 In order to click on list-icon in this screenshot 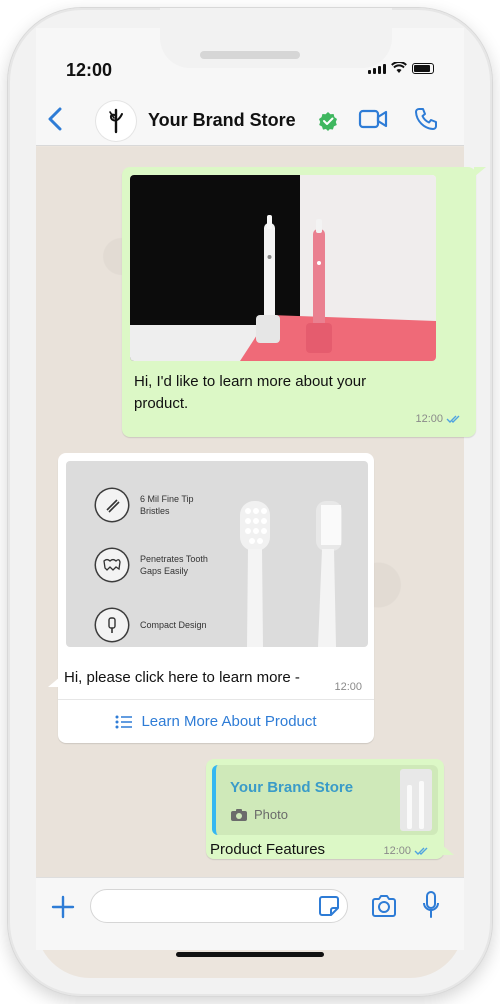, I will do `click(124, 721)`.